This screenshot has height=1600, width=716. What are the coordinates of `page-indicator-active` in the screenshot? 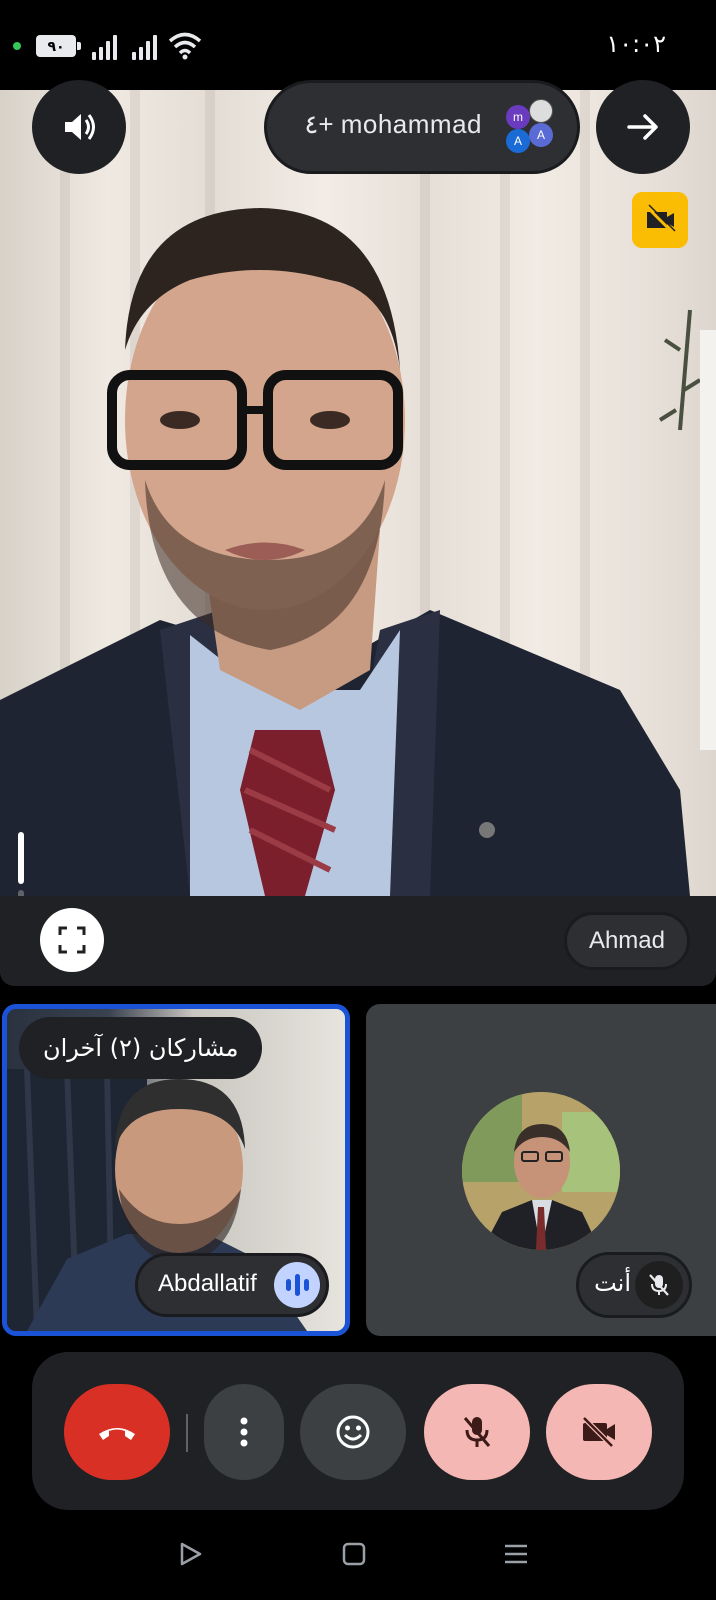 It's located at (21, 858).